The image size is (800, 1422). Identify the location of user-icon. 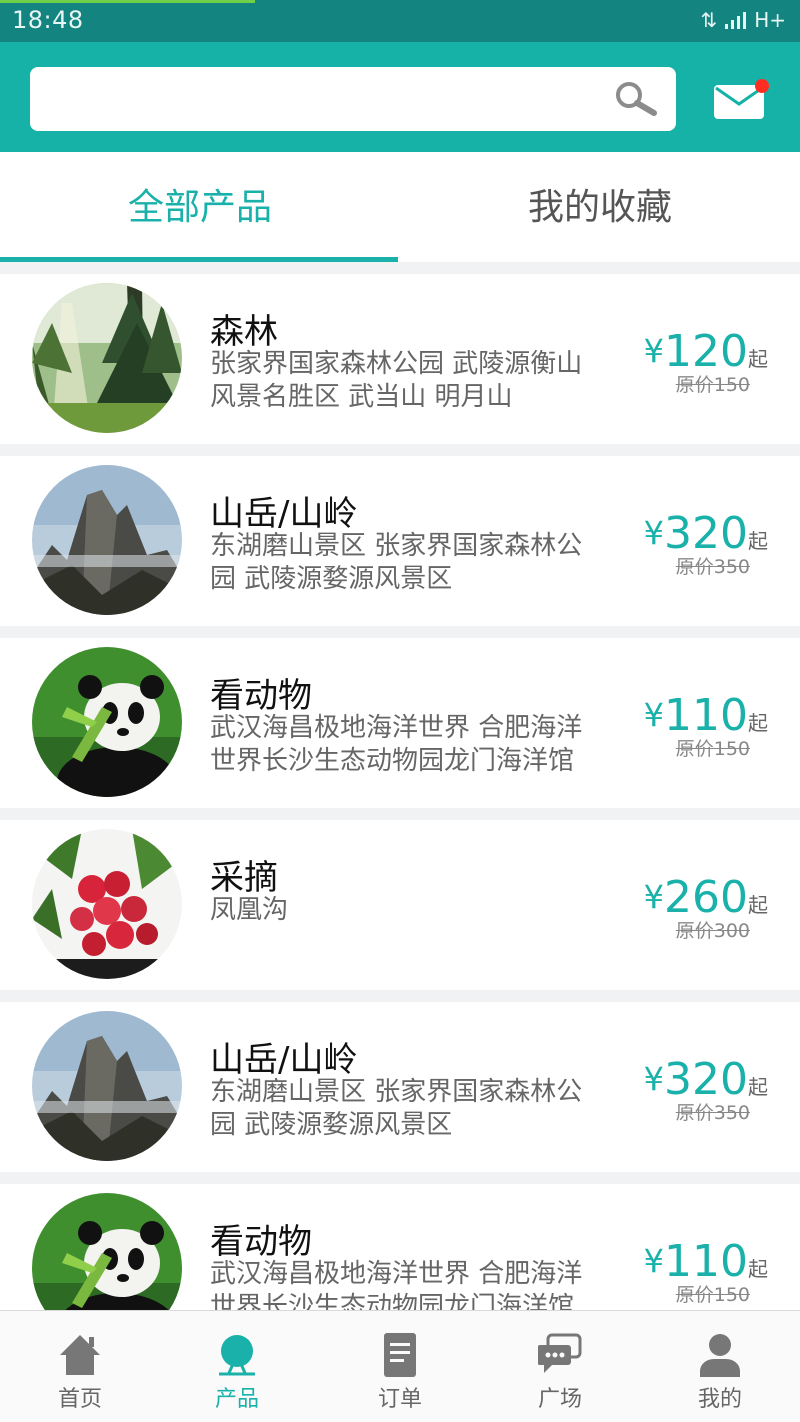
(720, 1355).